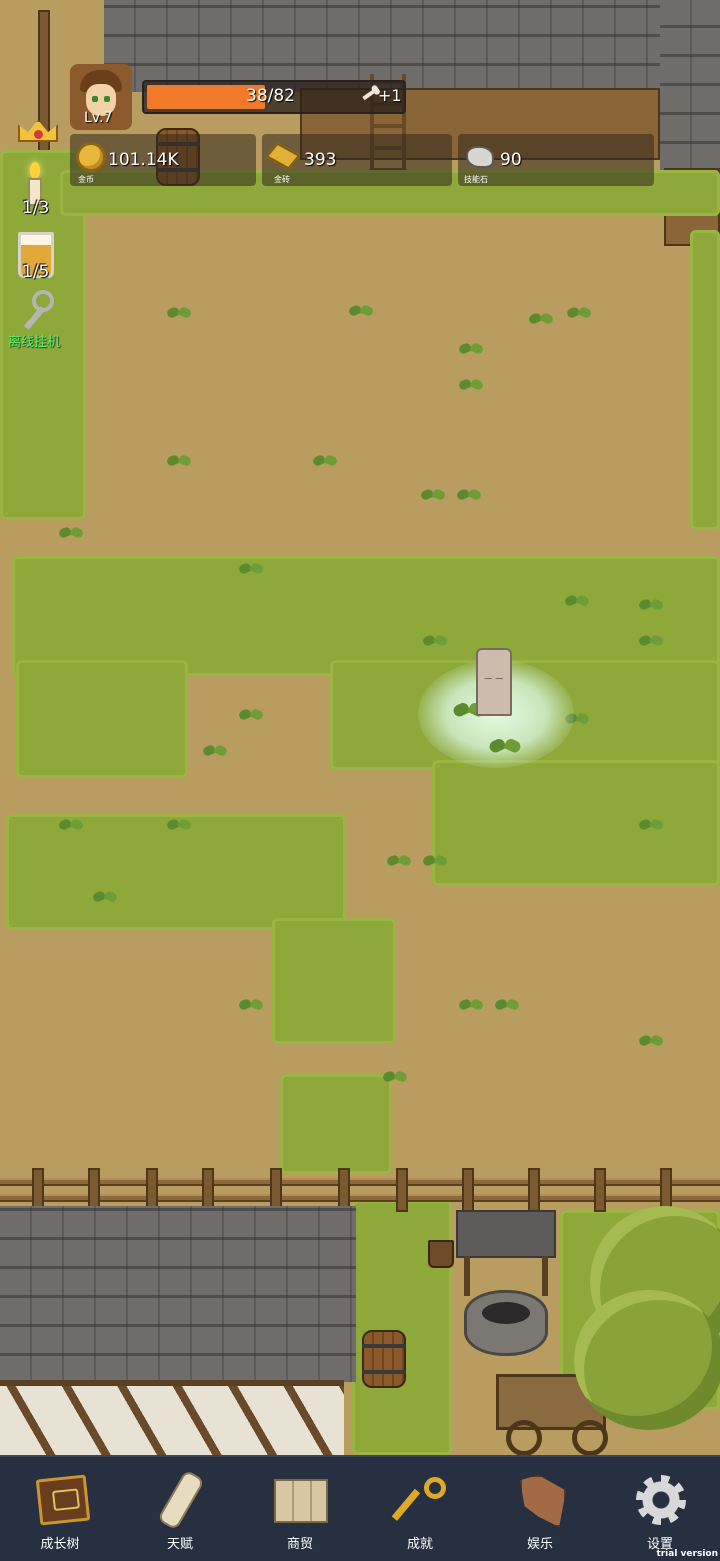  Describe the element at coordinates (476, 179) in the screenshot. I see `skill-stone-label: 技能石` at that location.